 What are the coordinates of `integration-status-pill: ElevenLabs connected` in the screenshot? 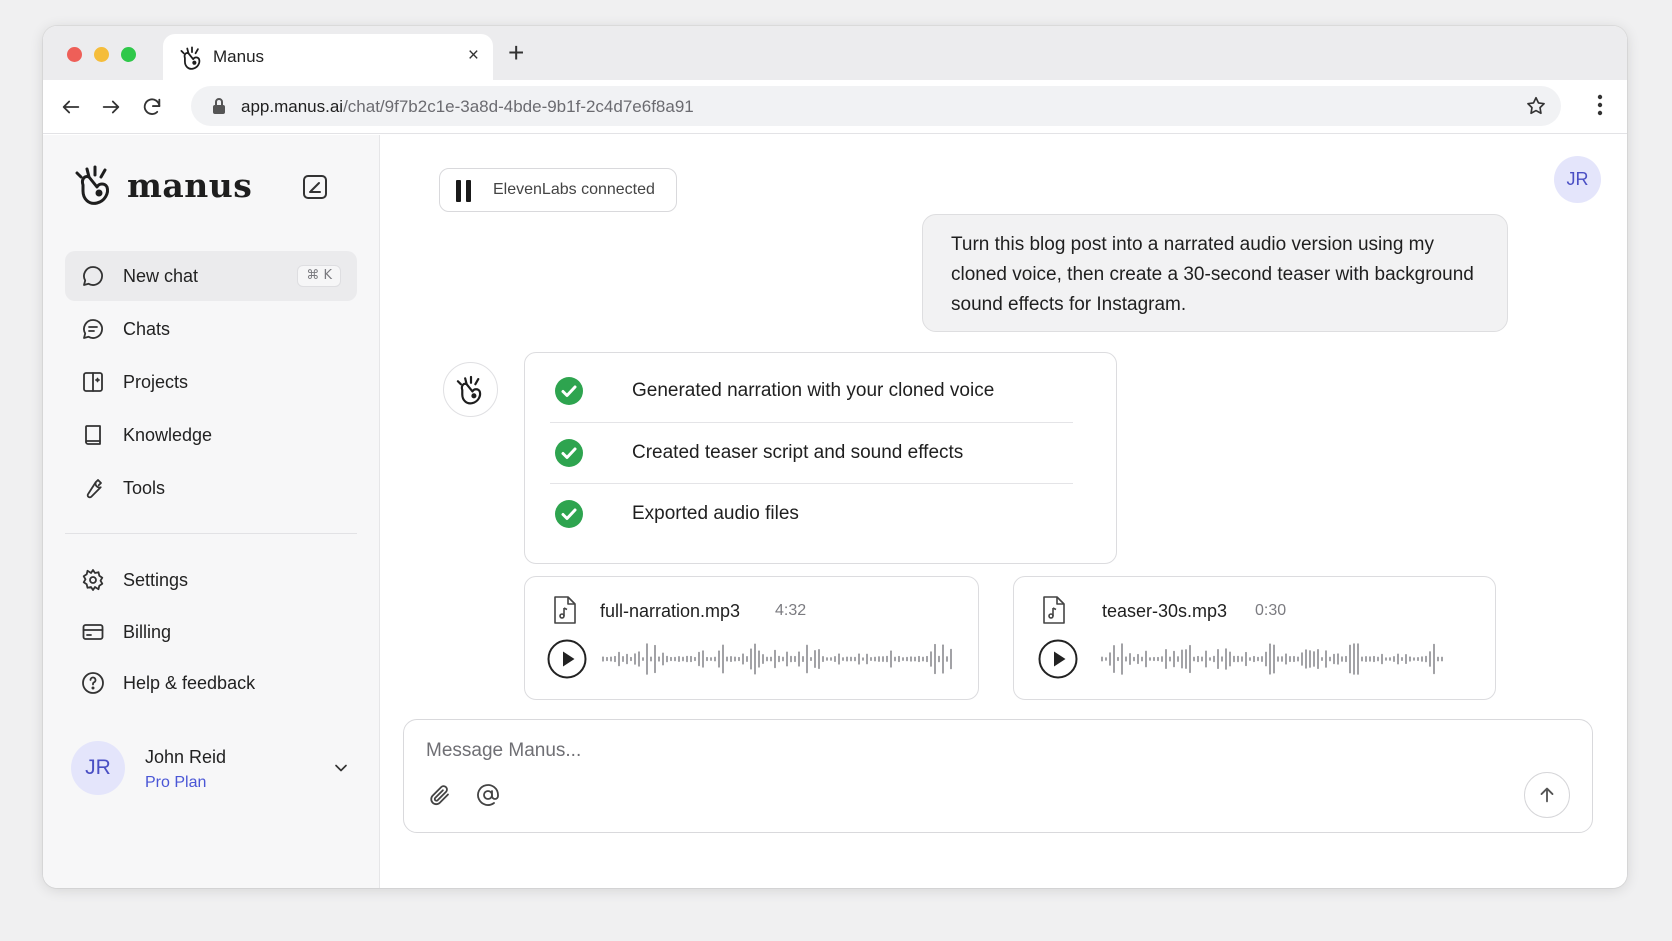 It's located at (558, 190).